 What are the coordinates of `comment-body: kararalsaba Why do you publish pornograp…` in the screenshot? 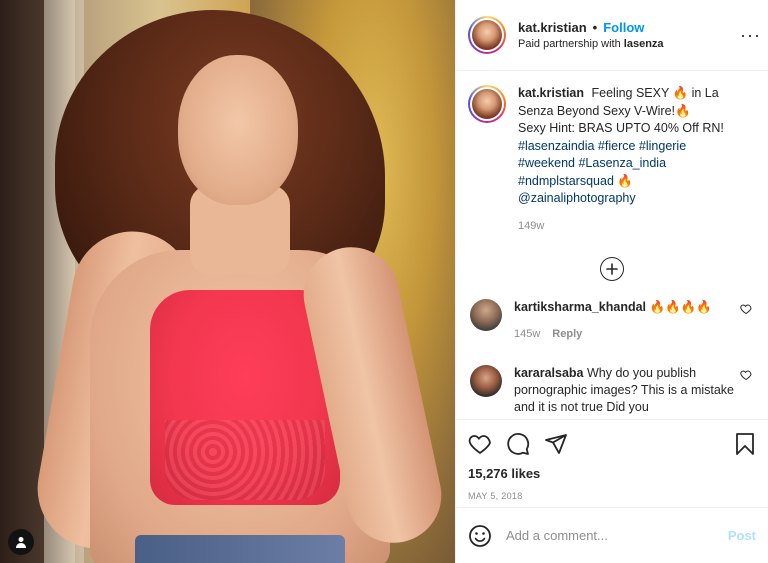 It's located at (624, 390).